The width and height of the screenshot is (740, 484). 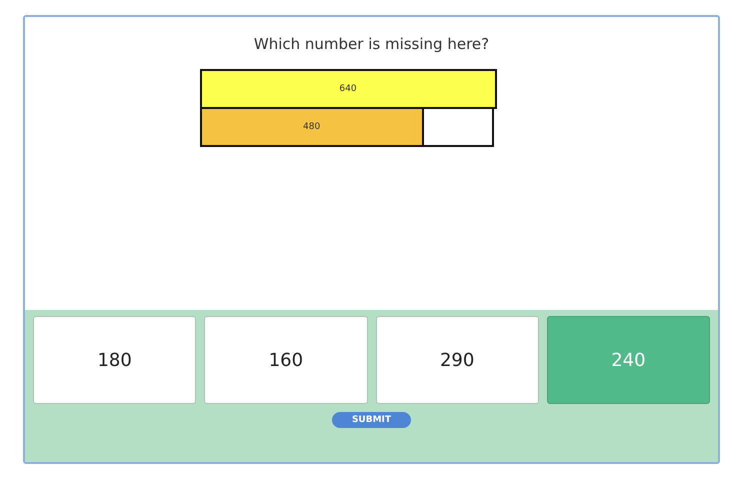 What do you see at coordinates (457, 360) in the screenshot?
I see `answer-option: 290` at bounding box center [457, 360].